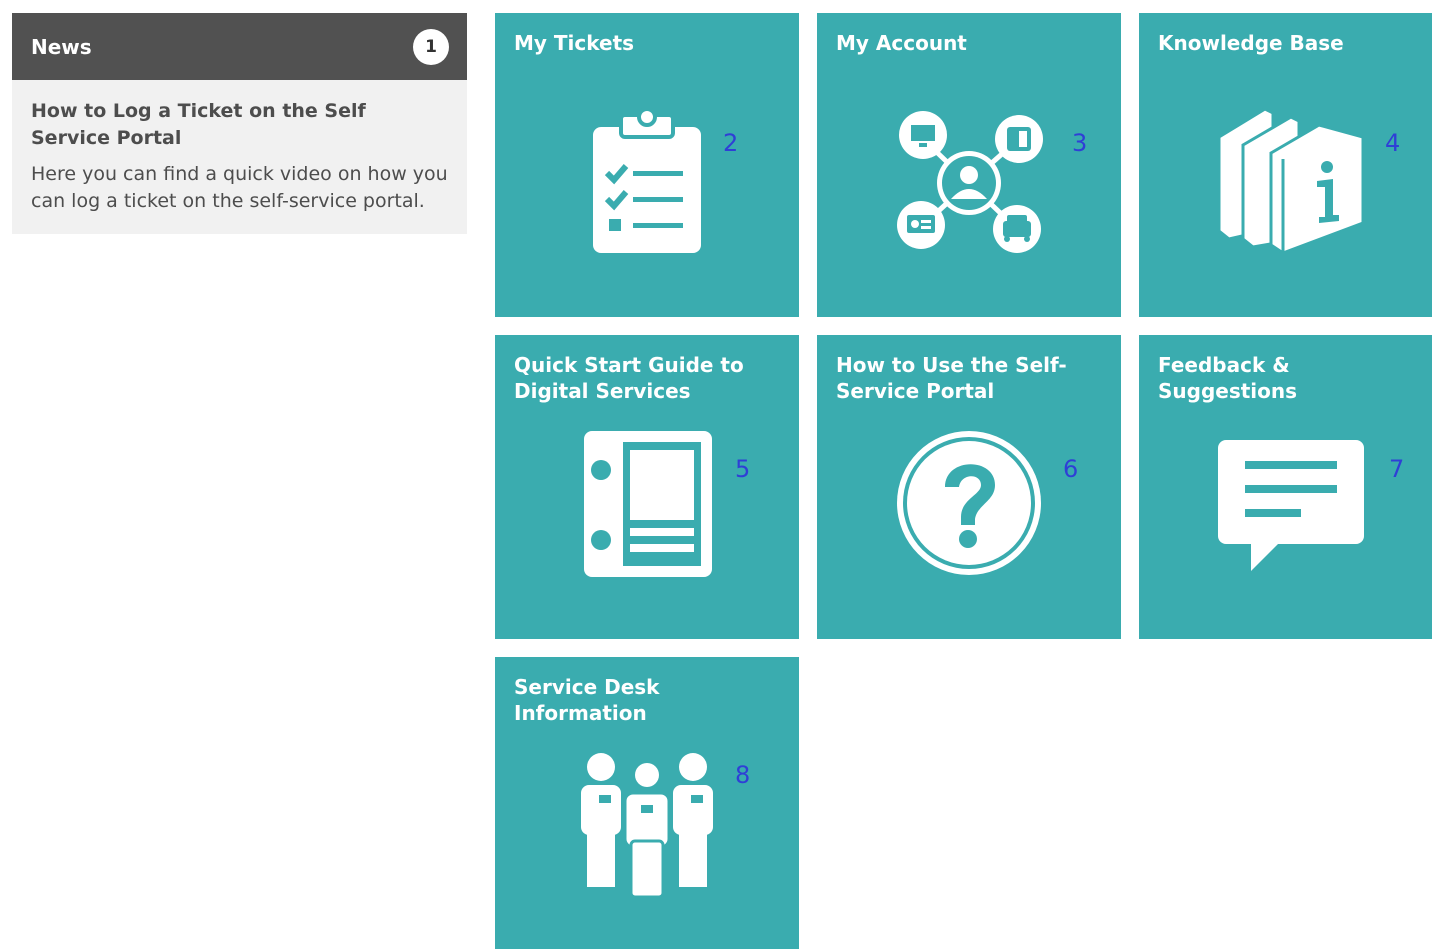 The width and height of the screenshot is (1432, 949). I want to click on tile-number-label: 5, so click(743, 469).